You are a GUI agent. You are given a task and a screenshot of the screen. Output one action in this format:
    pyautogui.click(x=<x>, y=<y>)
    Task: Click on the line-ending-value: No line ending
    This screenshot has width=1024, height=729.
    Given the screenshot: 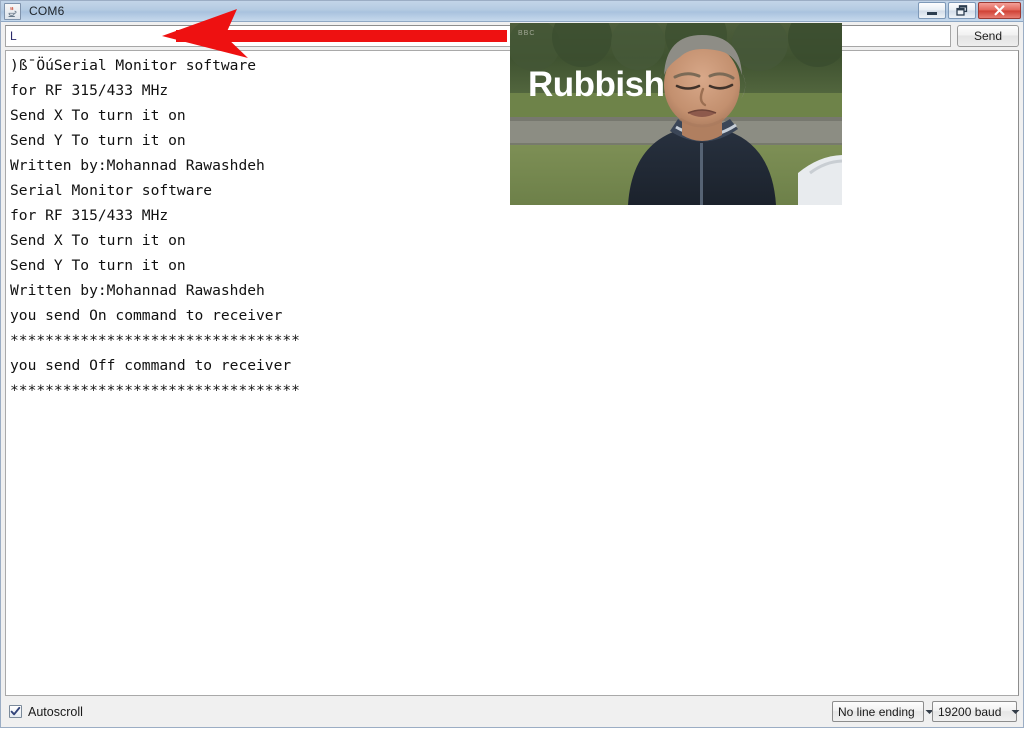 What is the action you would take?
    pyautogui.click(x=876, y=711)
    